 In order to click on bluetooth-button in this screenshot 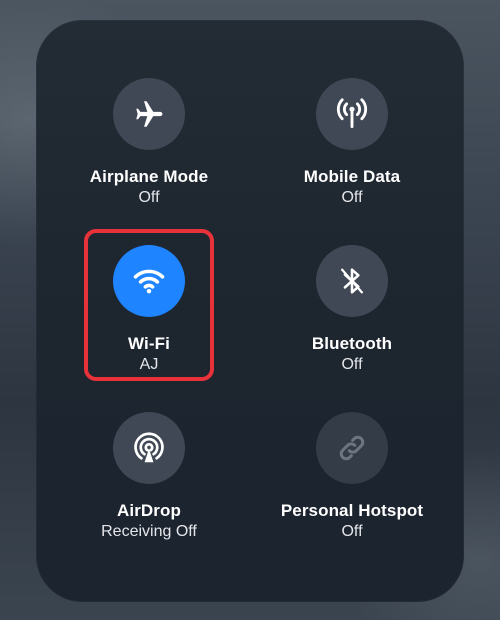, I will do `click(352, 281)`.